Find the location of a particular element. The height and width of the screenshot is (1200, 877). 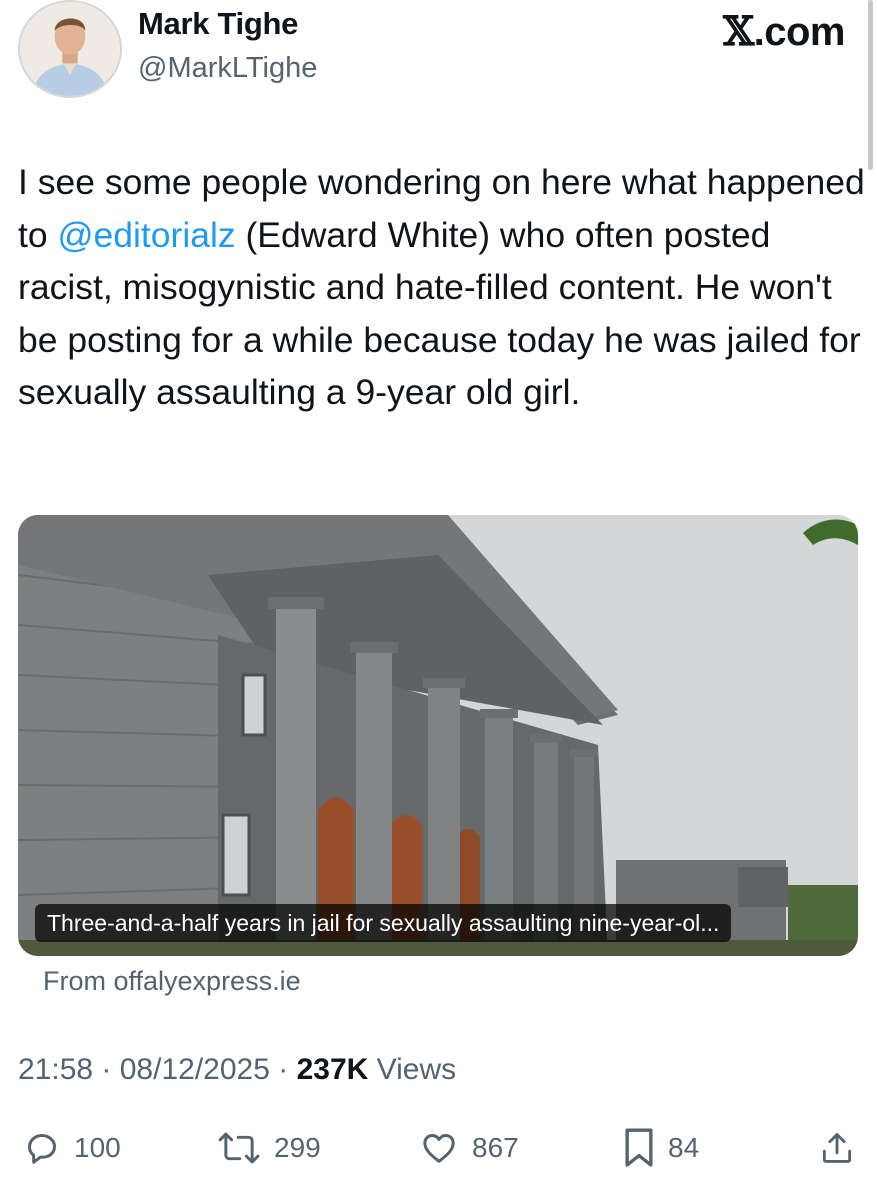

avatar is located at coordinates (70, 49).